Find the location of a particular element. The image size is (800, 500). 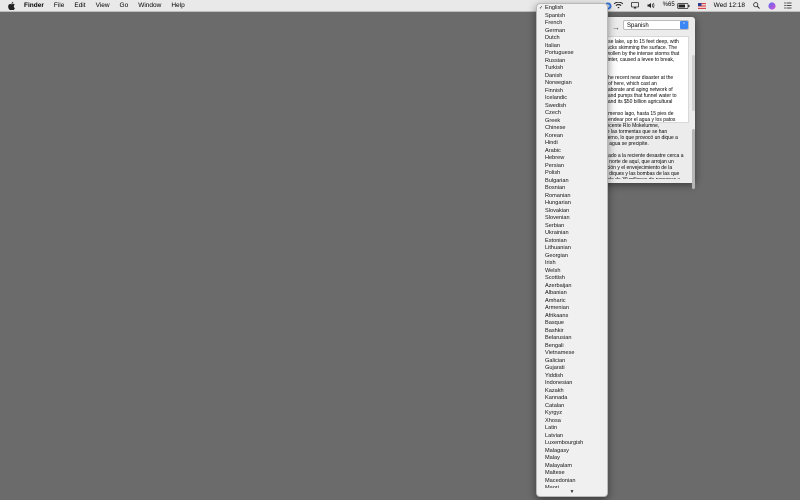

volume-icon is located at coordinates (651, 5).